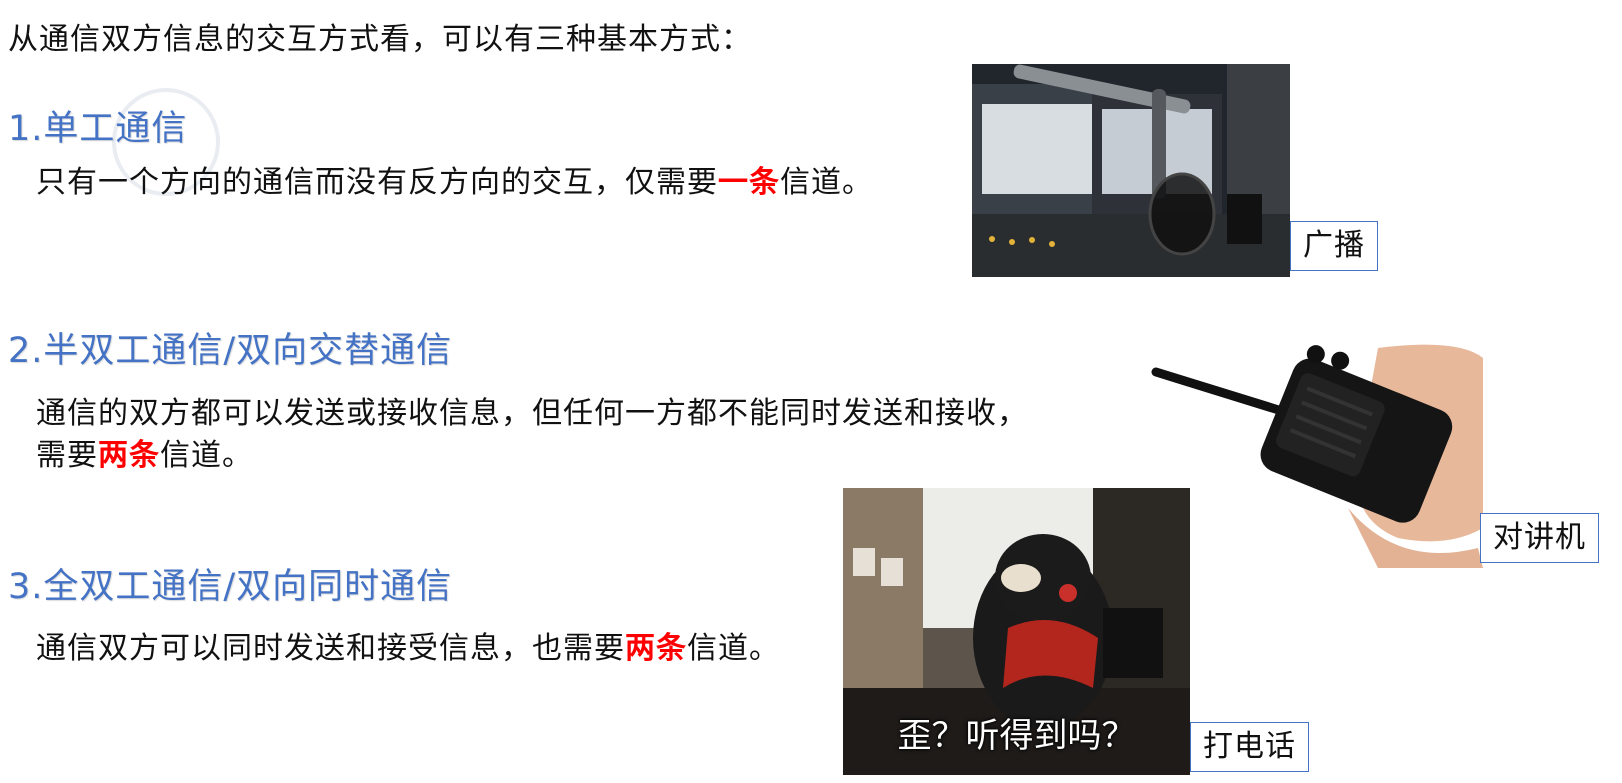 Image resolution: width=1622 pixels, height=783 pixels. What do you see at coordinates (129, 455) in the screenshot?
I see `section-2-highlight: 两条` at bounding box center [129, 455].